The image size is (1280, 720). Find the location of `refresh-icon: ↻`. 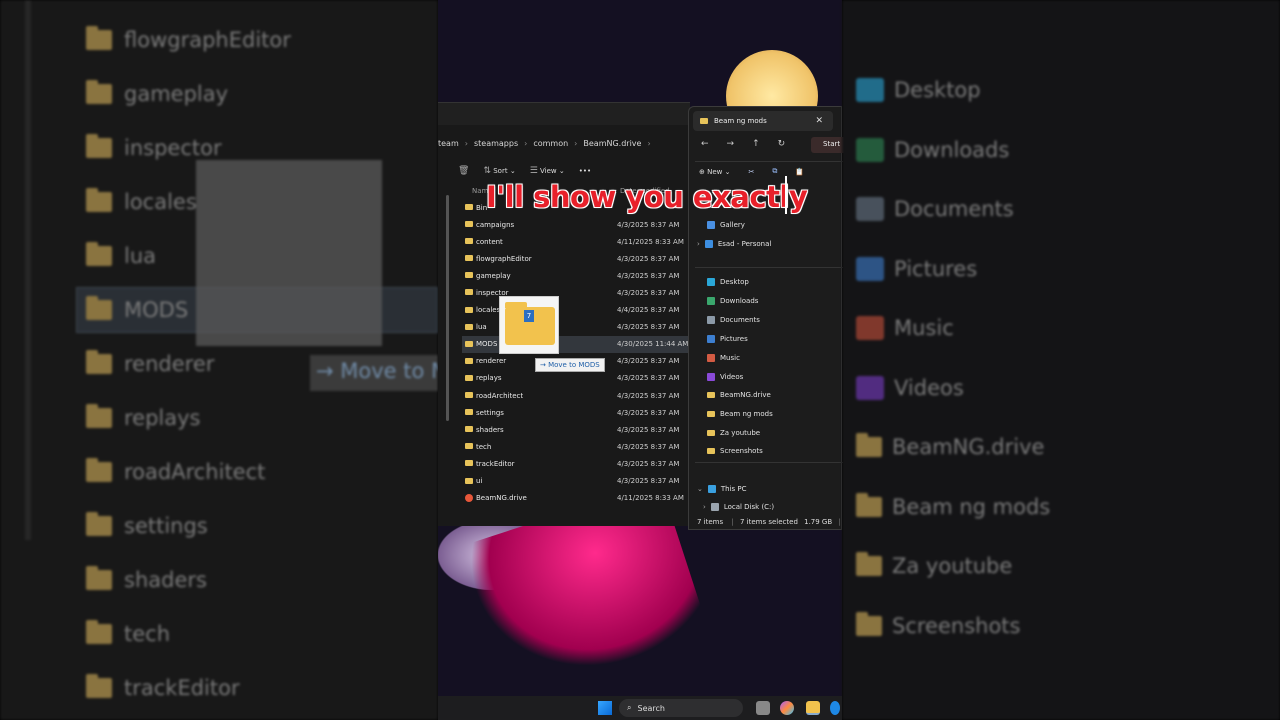

refresh-icon: ↻ is located at coordinates (782, 144).